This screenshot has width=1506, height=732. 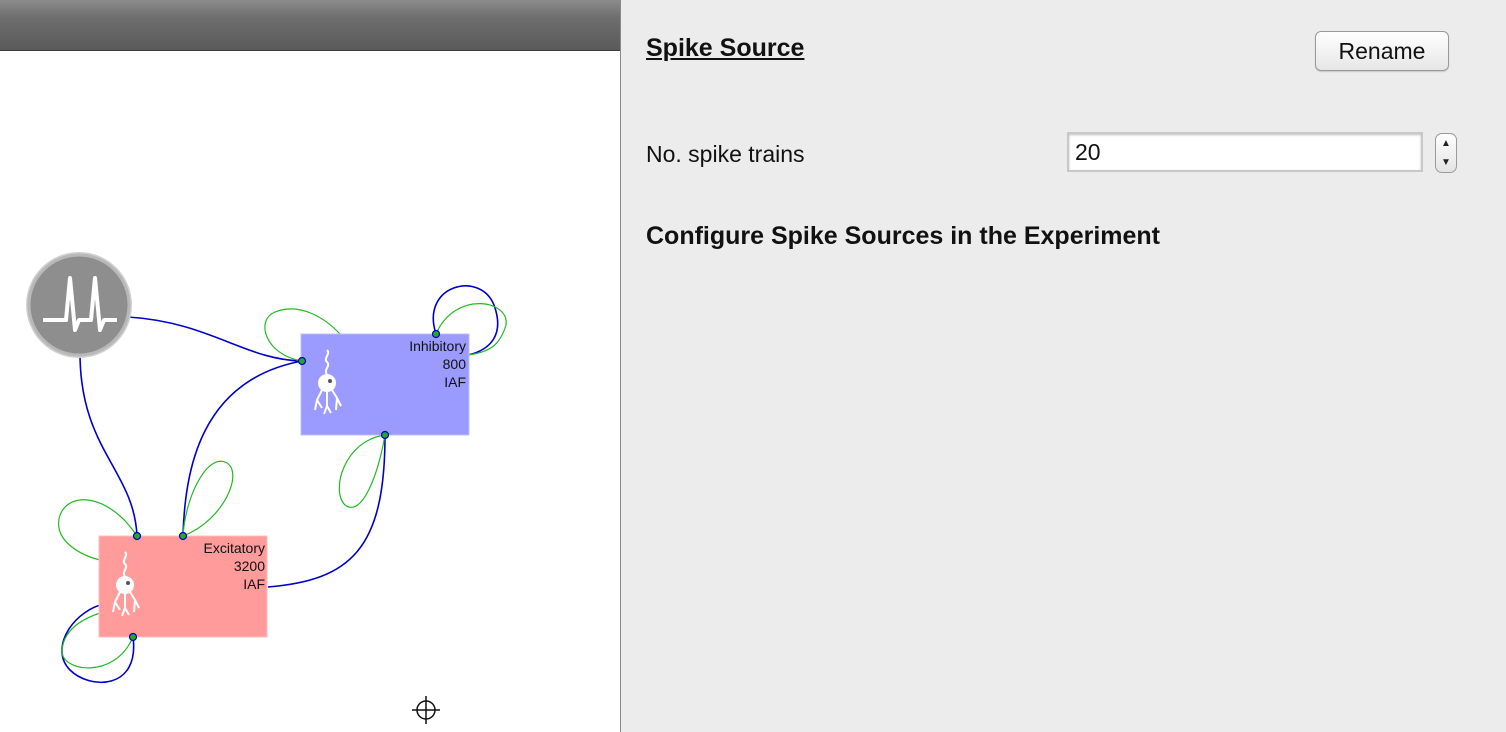 I want to click on spike-trains-stepper: ▲ ▼, so click(x=1446, y=153).